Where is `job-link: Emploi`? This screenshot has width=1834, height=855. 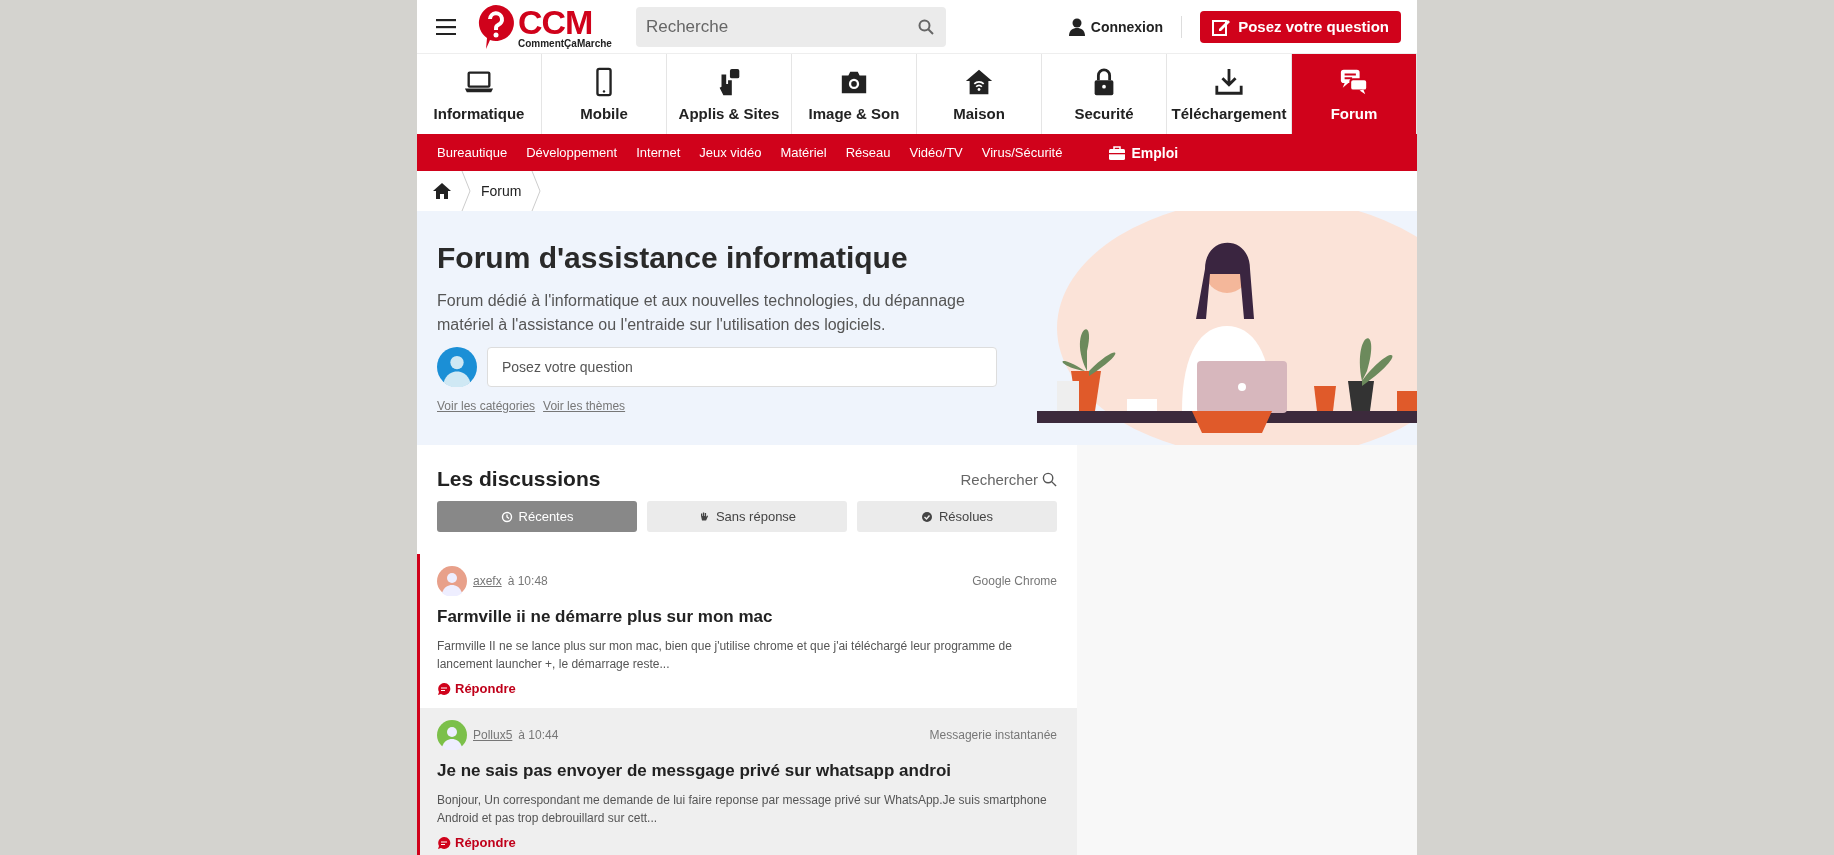 job-link: Emploi is located at coordinates (1144, 152).